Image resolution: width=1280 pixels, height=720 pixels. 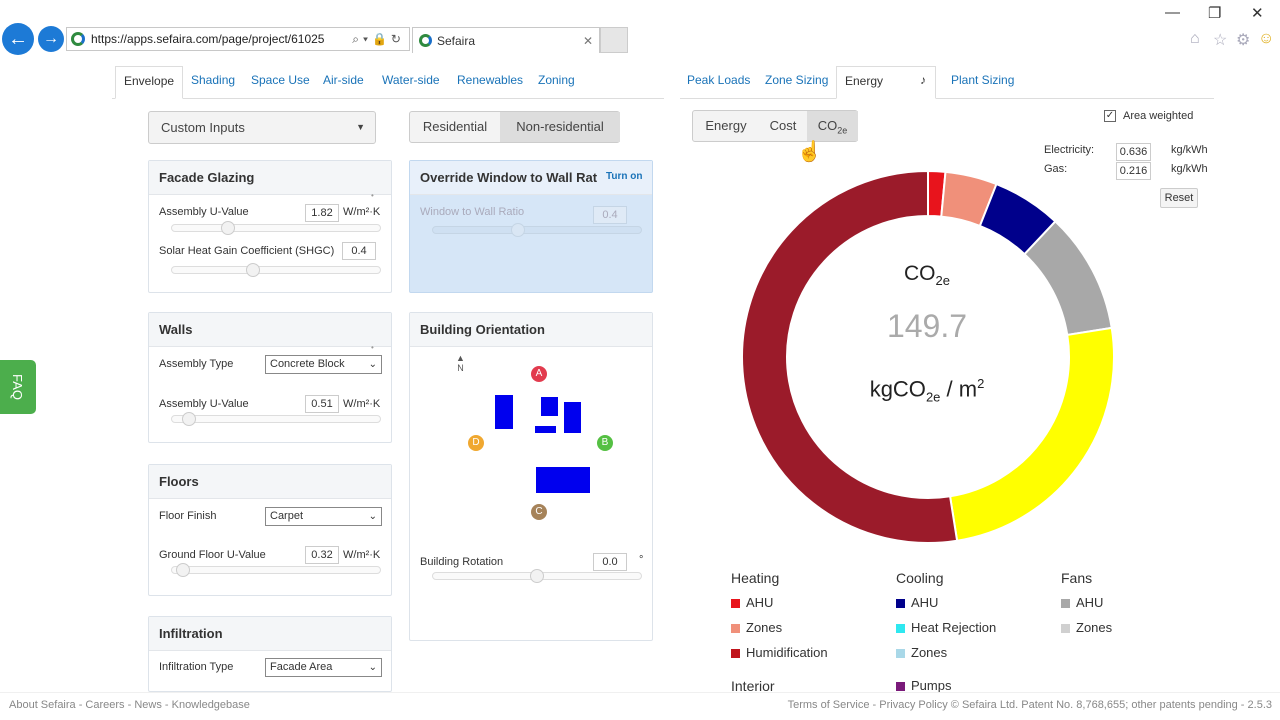 I want to click on ground-uvalue-label: Ground Floor U-Value, so click(x=212, y=555).